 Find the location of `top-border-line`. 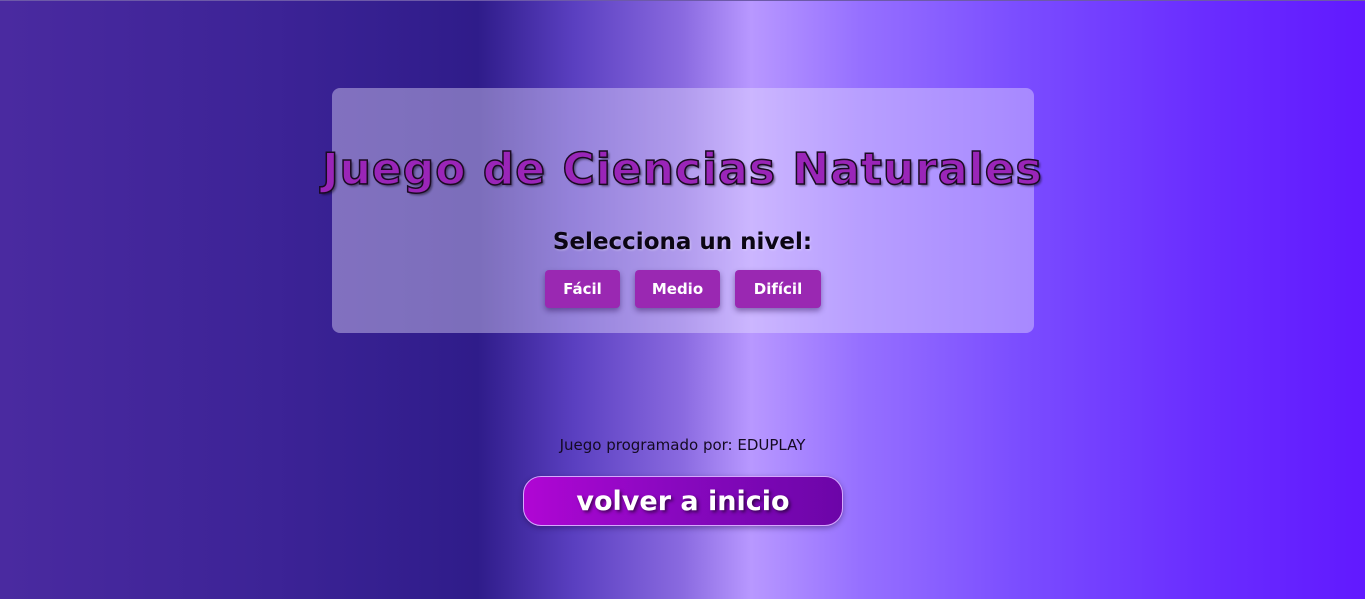

top-border-line is located at coordinates (682, 0).